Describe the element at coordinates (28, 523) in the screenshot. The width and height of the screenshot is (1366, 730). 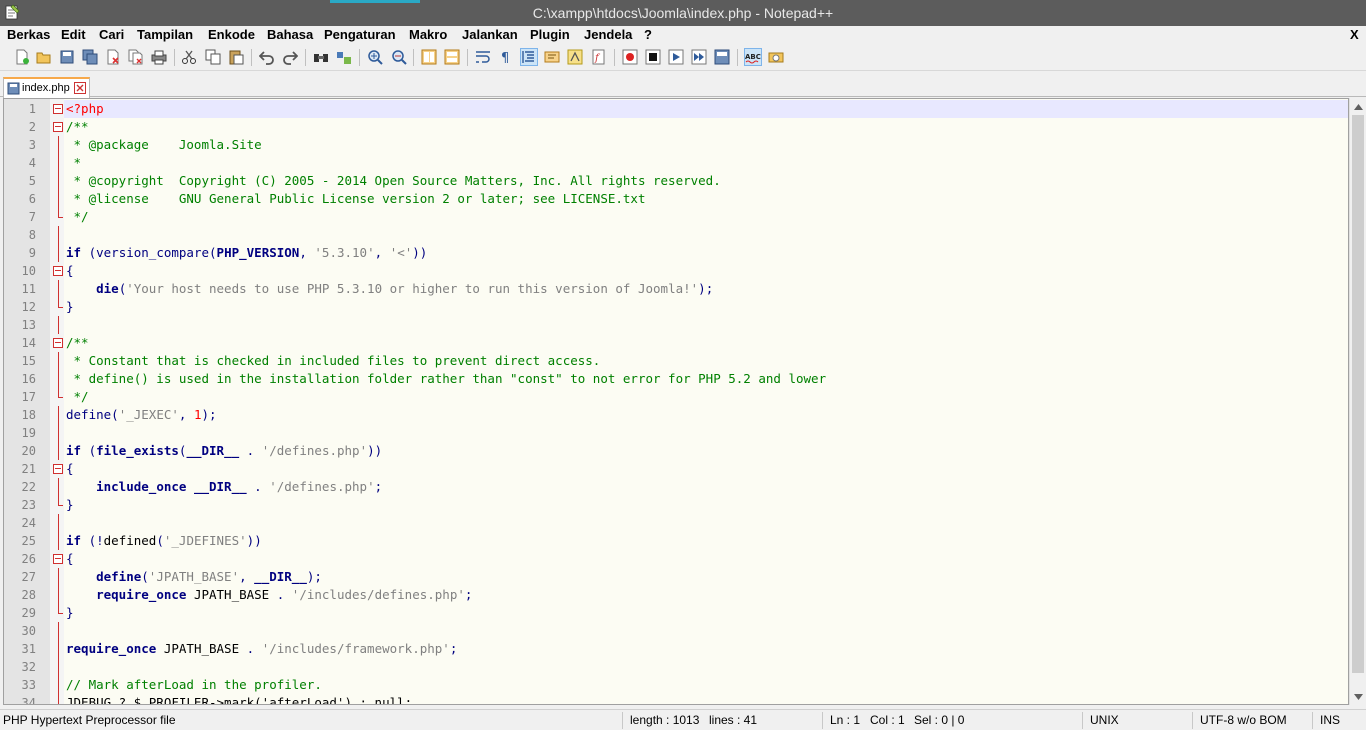
I see `line-number: 24` at that location.